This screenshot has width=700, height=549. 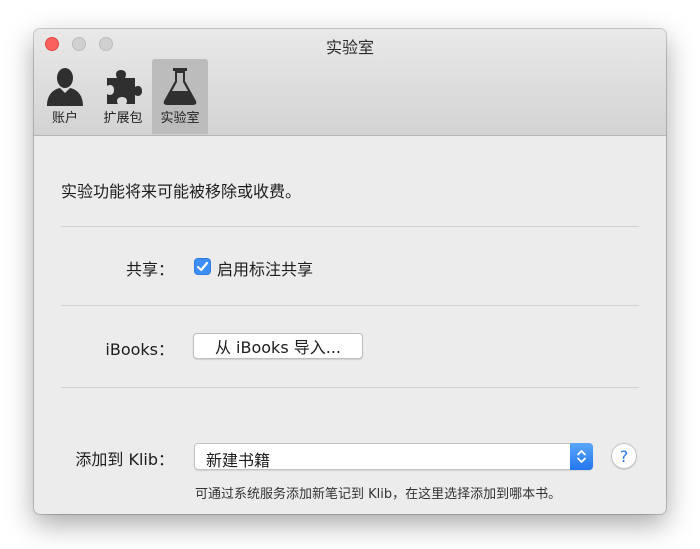 What do you see at coordinates (181, 191) in the screenshot?
I see `intro-text: 实验功能将来可能被移除或收费。` at bounding box center [181, 191].